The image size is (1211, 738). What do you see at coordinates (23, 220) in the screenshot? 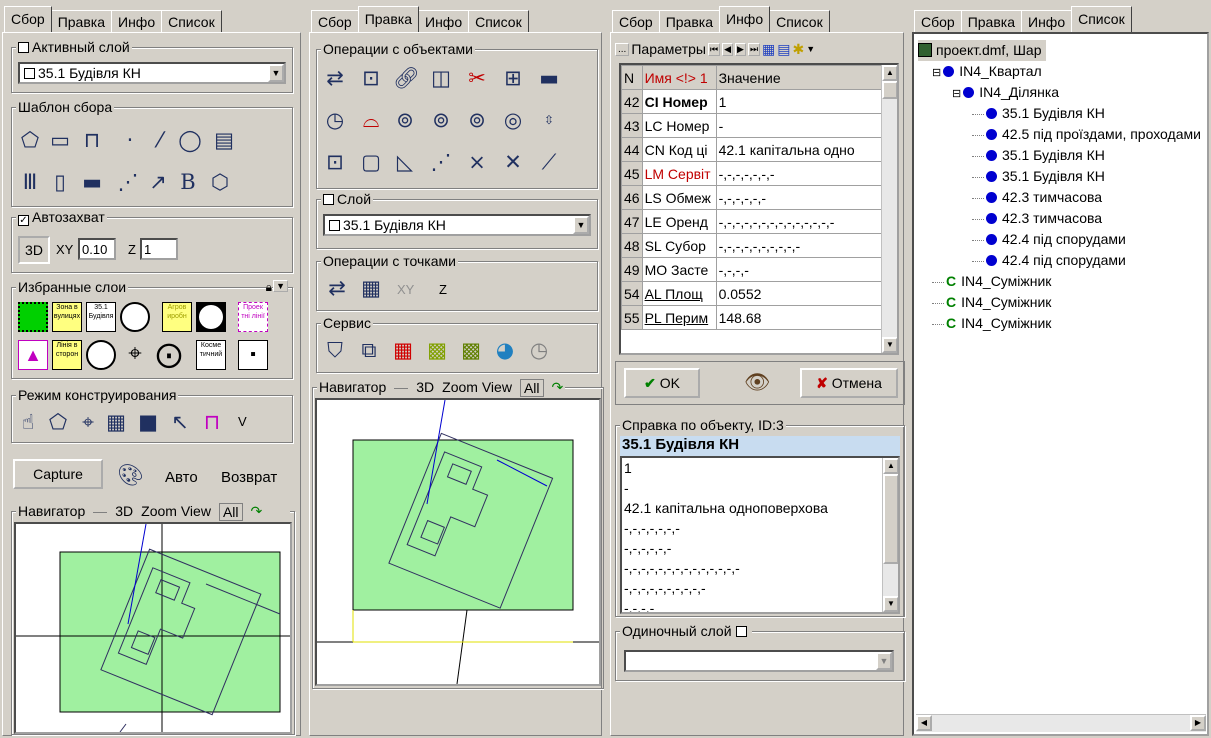
I see `autocapture-checkbox: ✓` at bounding box center [23, 220].